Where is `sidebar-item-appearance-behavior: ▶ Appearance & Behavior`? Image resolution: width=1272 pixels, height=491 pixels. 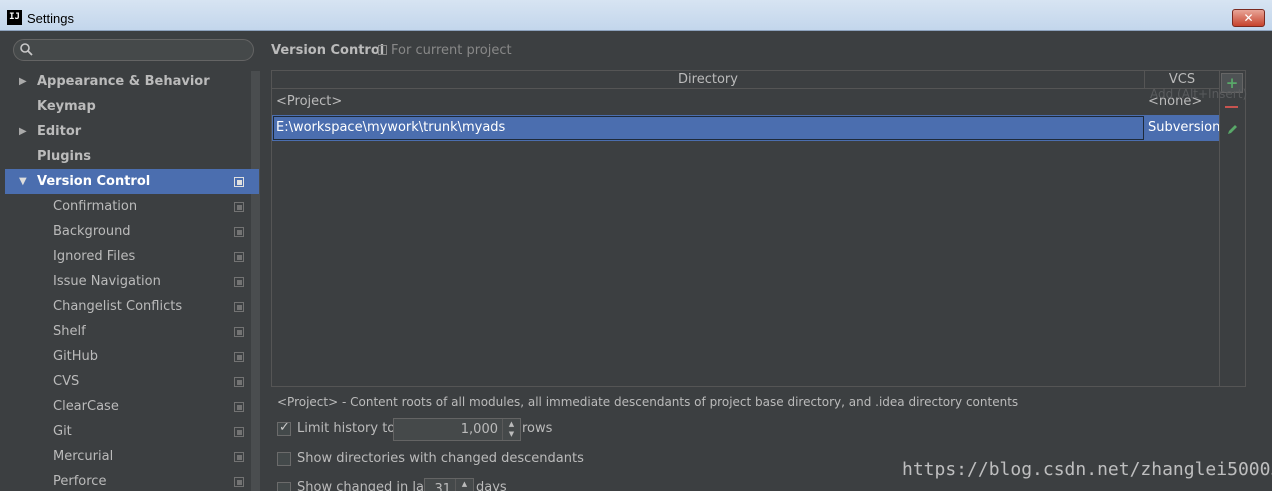 sidebar-item-appearance-behavior: ▶ Appearance & Behavior is located at coordinates (132, 81).